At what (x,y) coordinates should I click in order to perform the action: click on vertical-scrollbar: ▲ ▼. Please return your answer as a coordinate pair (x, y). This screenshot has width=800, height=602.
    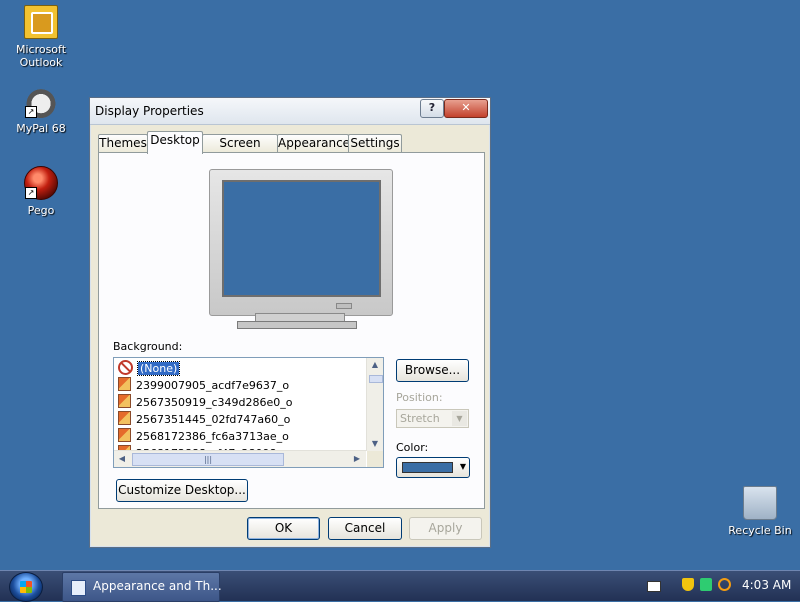
    Looking at the image, I should click on (374, 404).